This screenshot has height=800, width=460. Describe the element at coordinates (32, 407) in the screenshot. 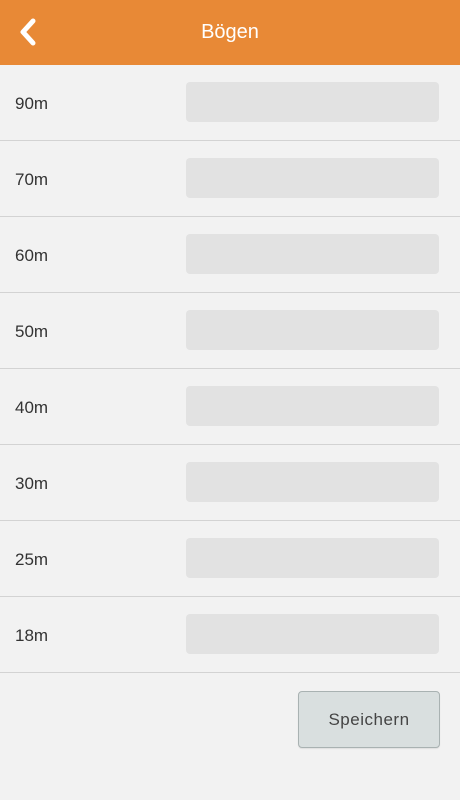

I see `distance-label: 40m` at that location.